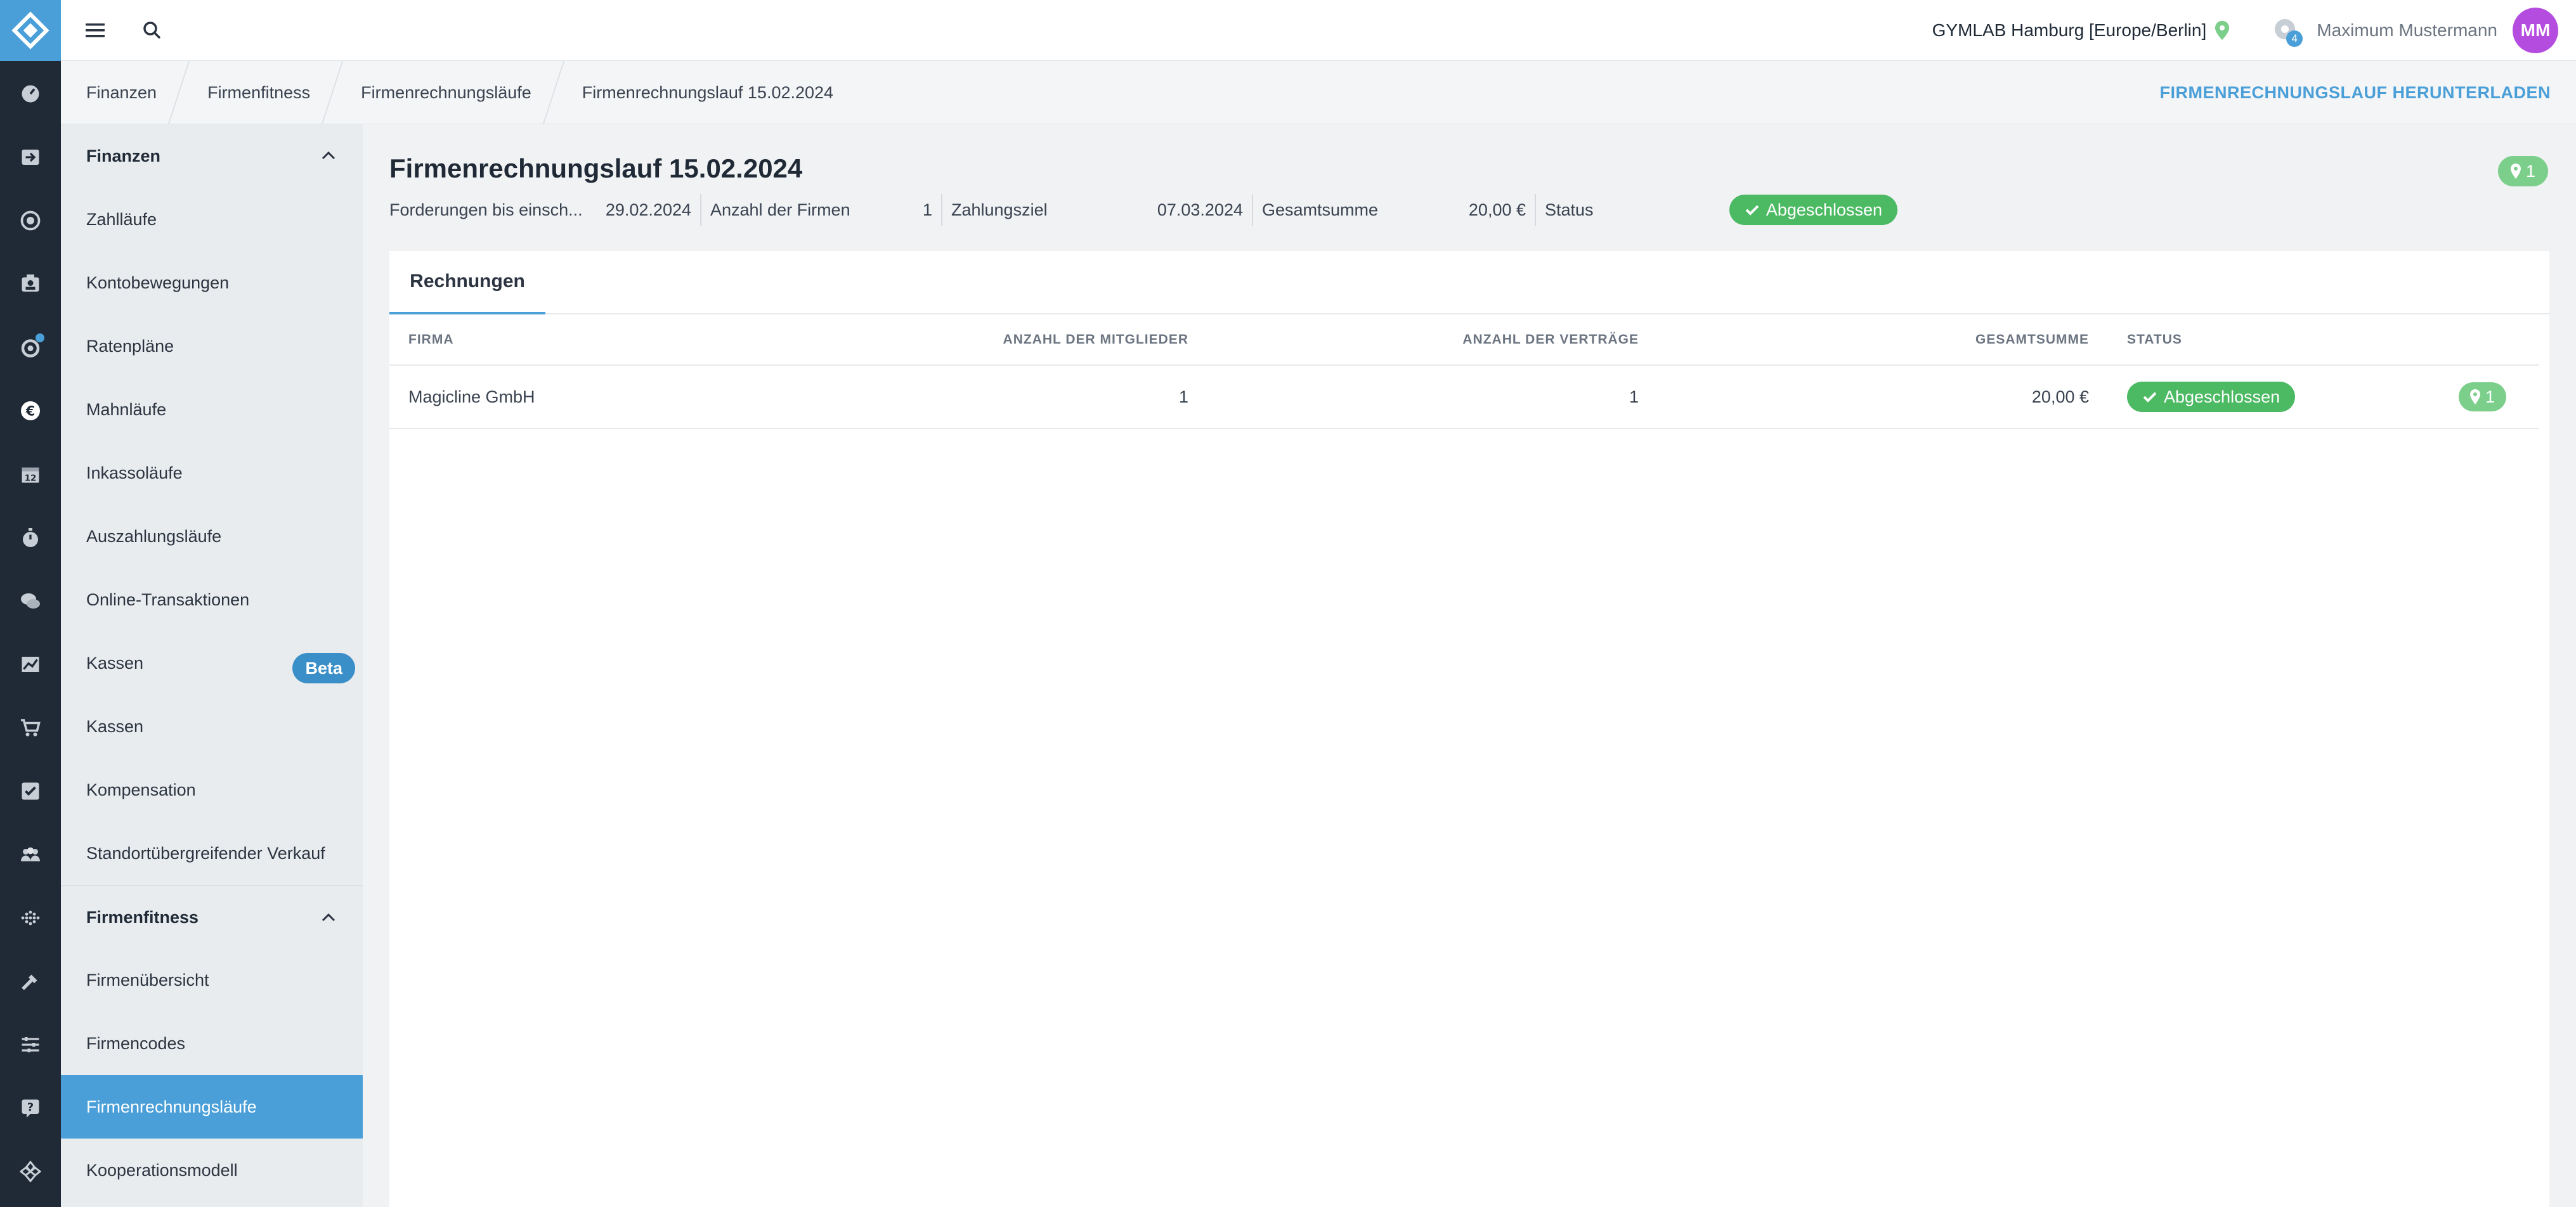 The image size is (2576, 1207). Describe the element at coordinates (1052, 340) in the screenshot. I see `column-header-mitglieder: Anzahl der Mitglieder` at that location.